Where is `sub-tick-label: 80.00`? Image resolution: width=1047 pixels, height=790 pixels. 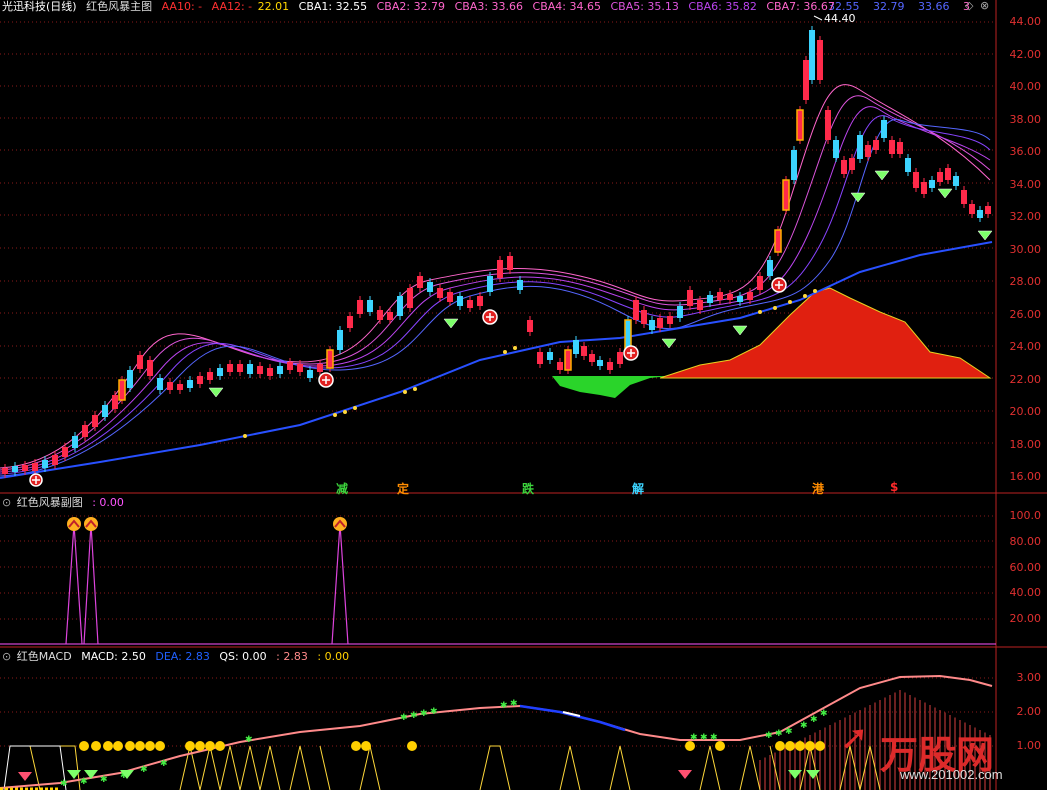 sub-tick-label: 80.00 is located at coordinates (1025, 541).